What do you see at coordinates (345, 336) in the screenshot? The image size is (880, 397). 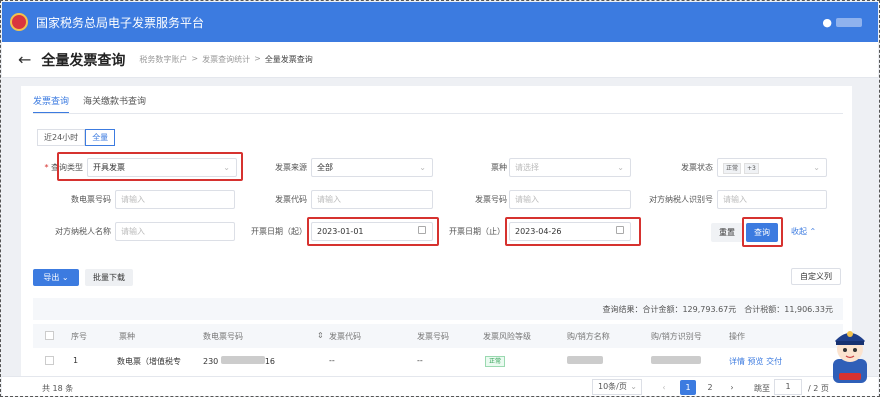 I see `column-header: 发票代码` at bounding box center [345, 336].